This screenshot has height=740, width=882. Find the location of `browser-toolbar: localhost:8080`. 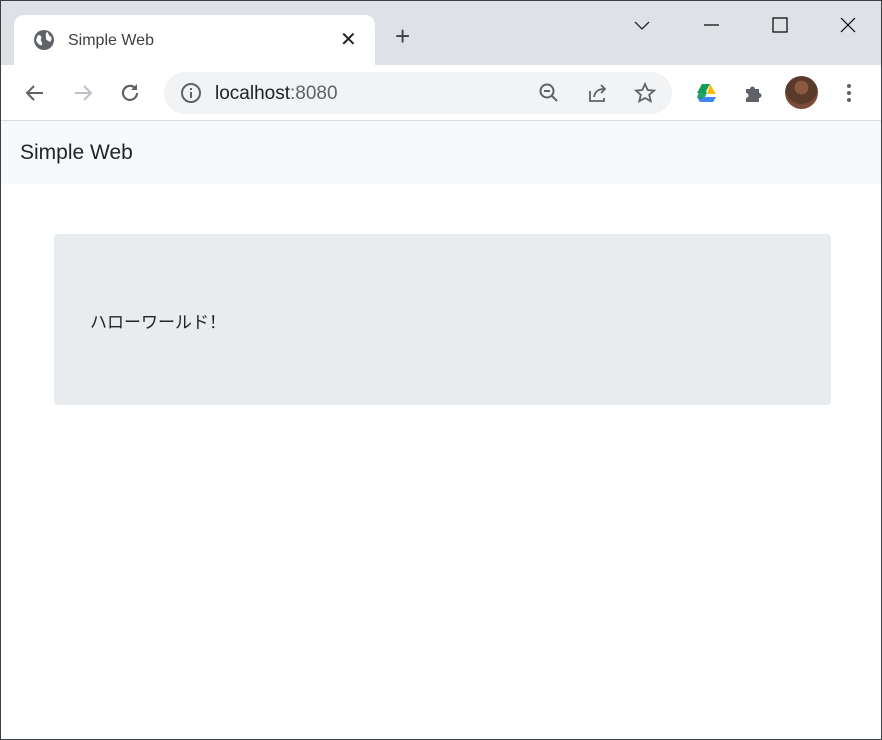

browser-toolbar: localhost:8080 is located at coordinates (441, 93).